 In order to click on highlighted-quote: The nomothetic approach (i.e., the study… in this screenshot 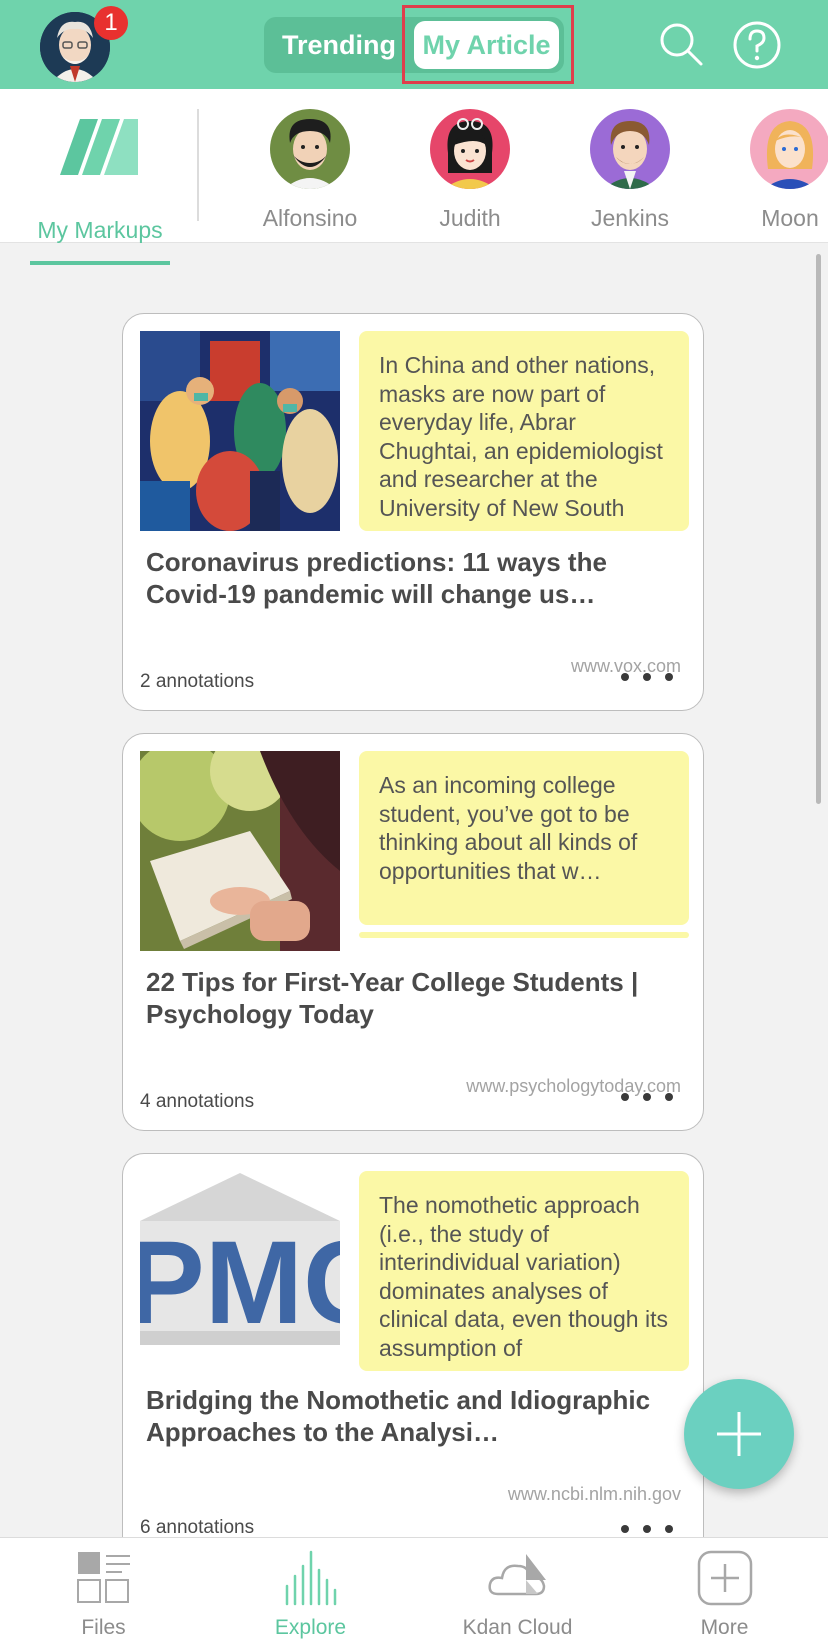, I will do `click(524, 1271)`.